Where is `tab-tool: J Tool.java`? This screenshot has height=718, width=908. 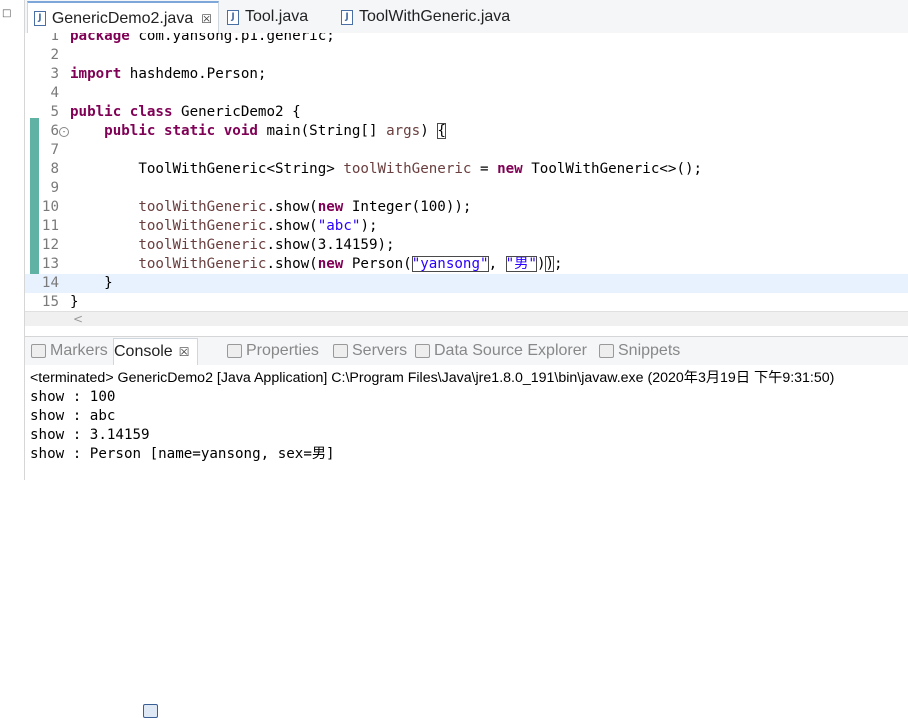
tab-tool: J Tool.java is located at coordinates (264, 17).